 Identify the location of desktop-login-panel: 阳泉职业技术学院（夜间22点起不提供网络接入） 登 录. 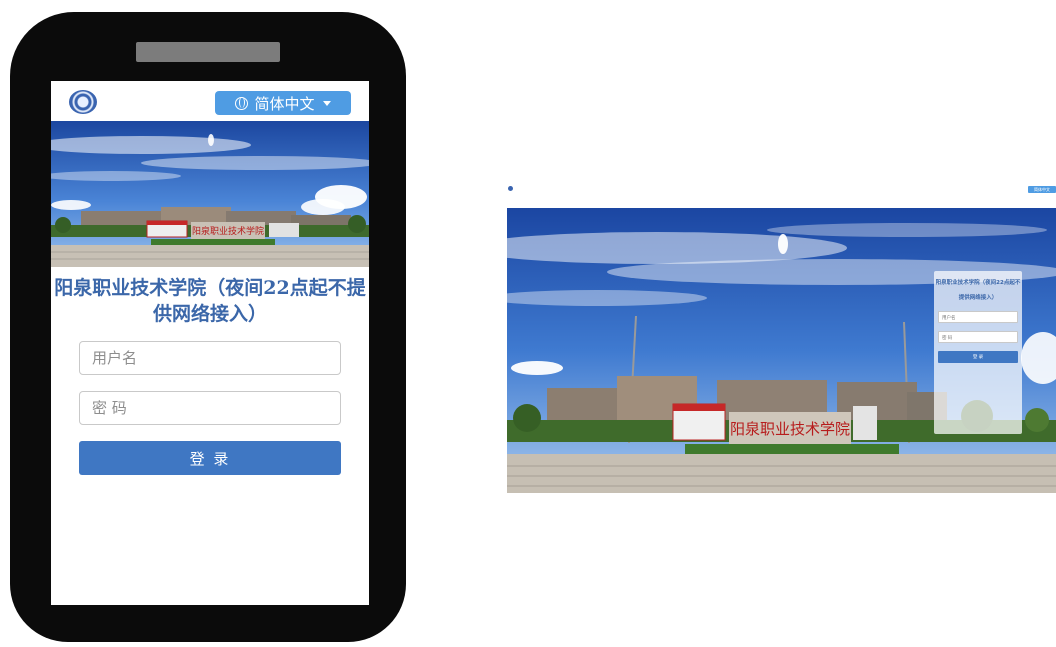
(978, 352).